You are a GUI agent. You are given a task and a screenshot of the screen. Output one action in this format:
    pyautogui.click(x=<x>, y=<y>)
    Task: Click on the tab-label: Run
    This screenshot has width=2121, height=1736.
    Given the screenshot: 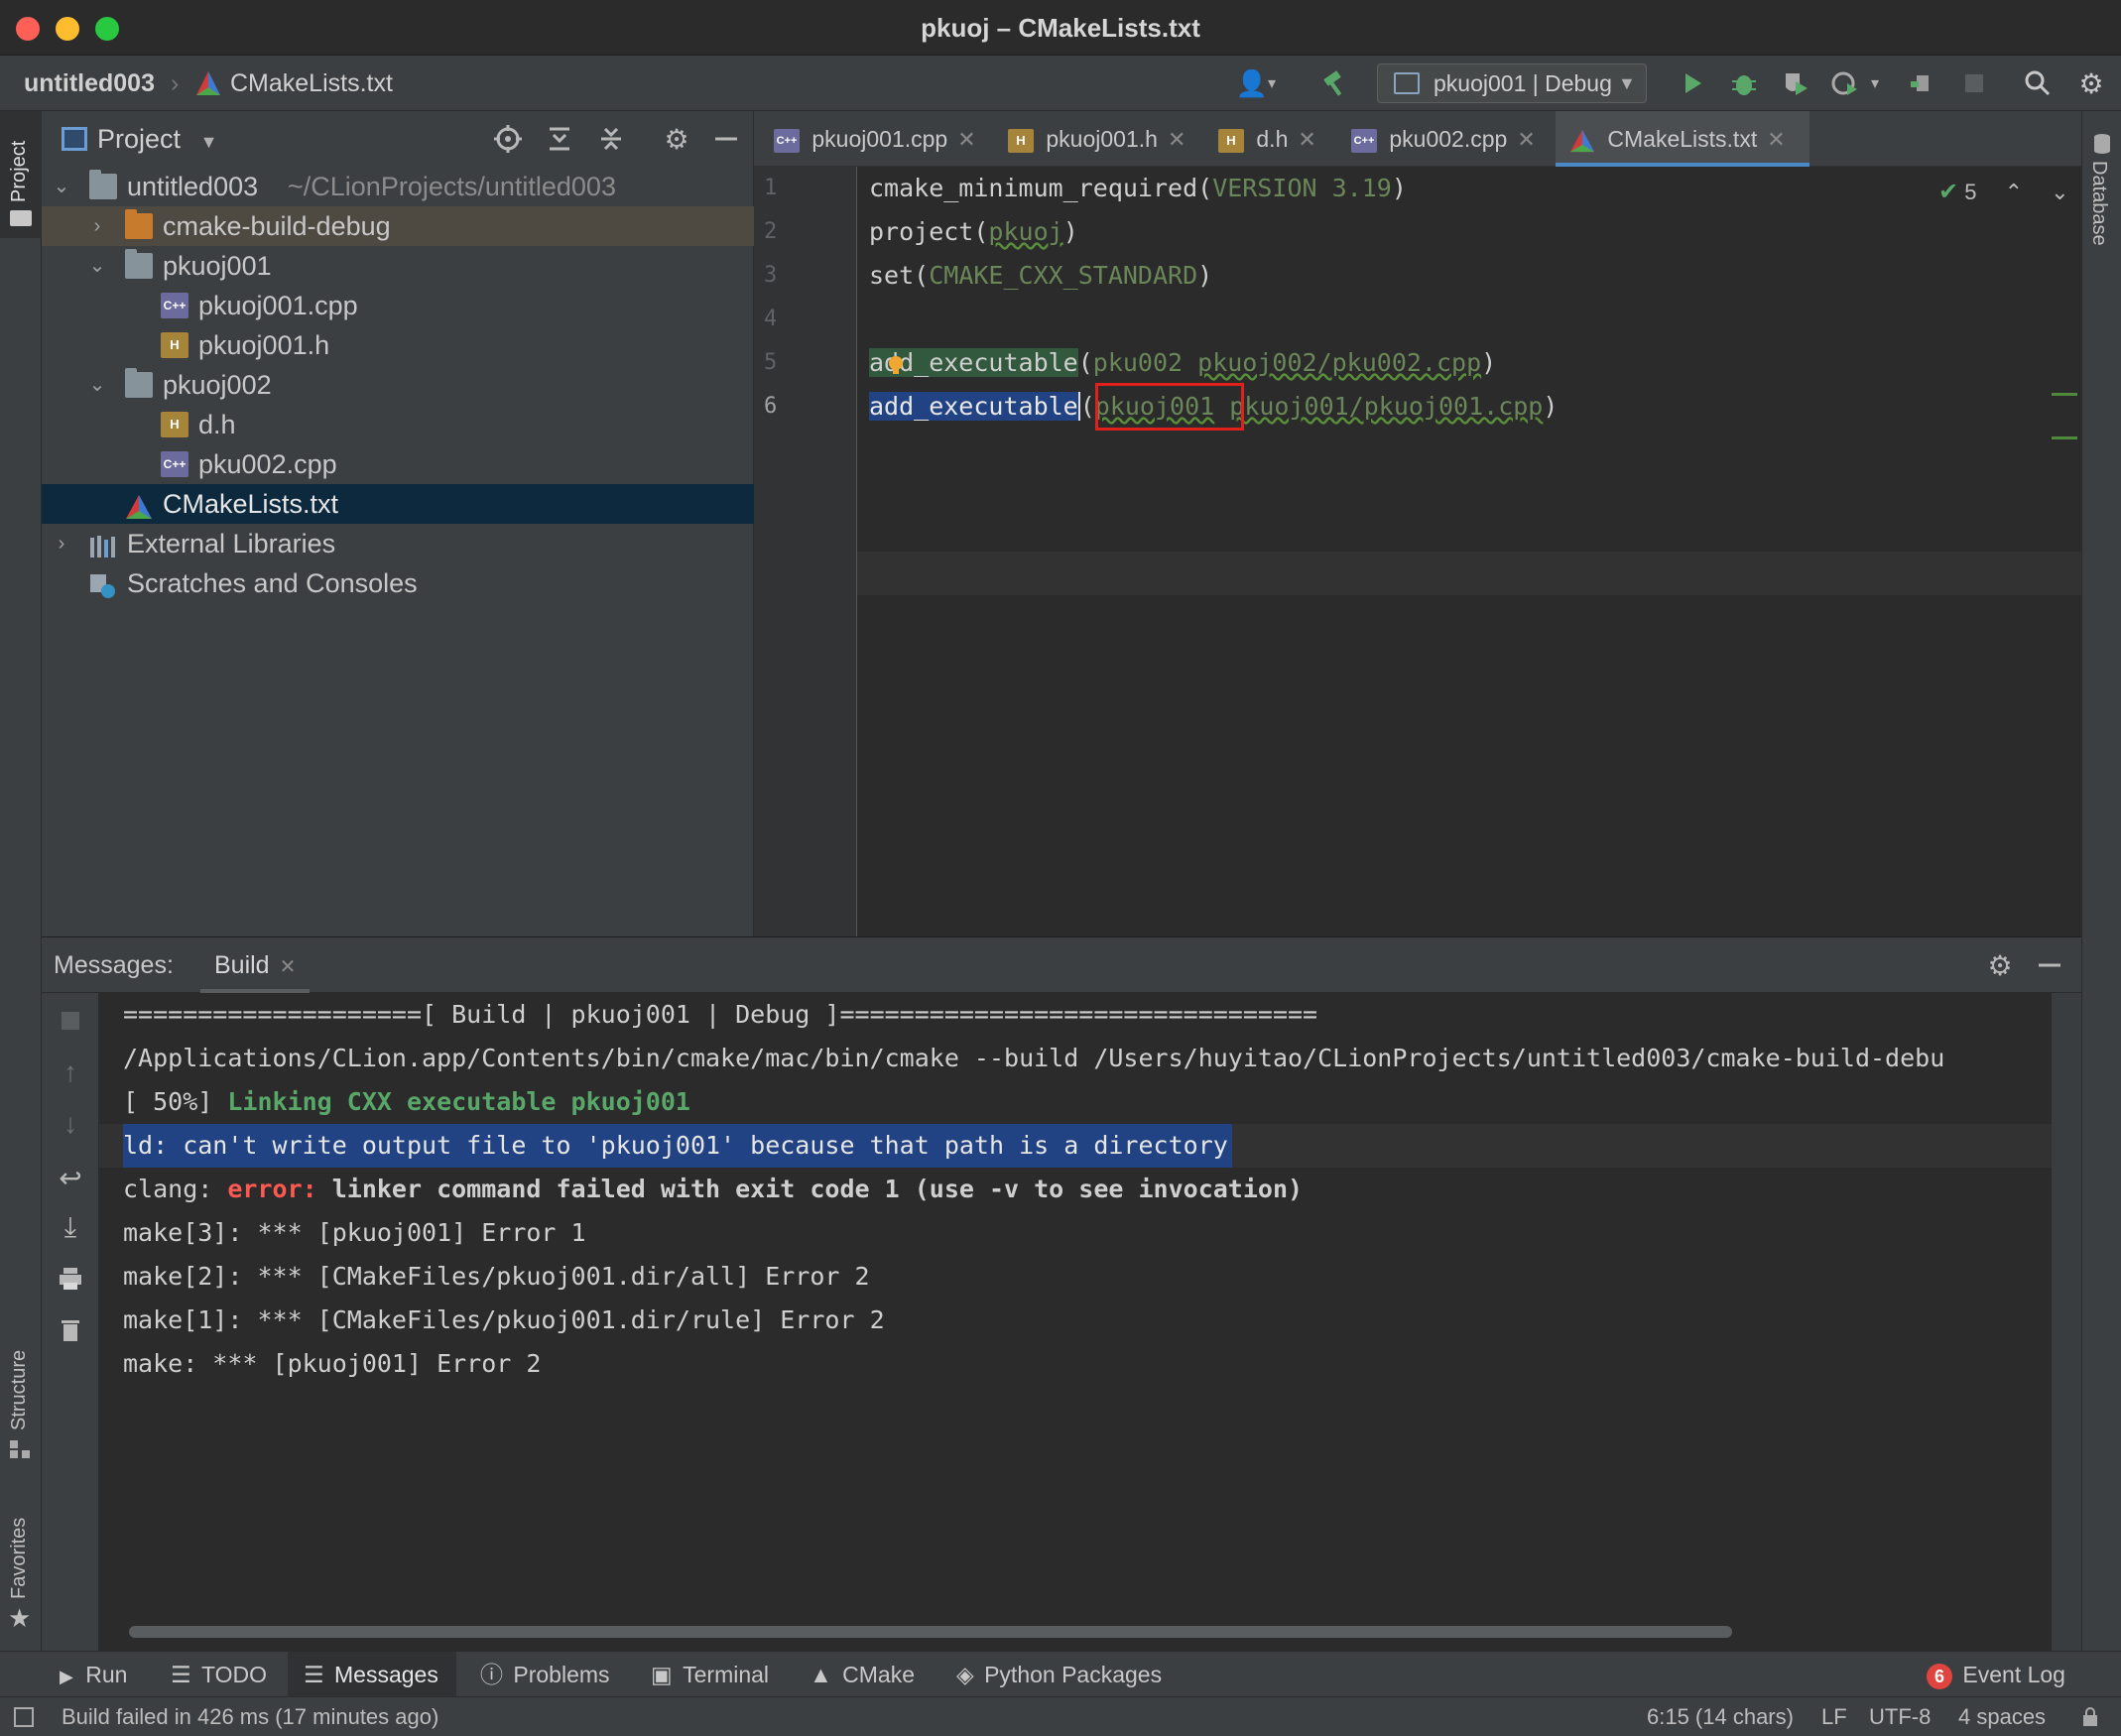 What is the action you would take?
    pyautogui.click(x=106, y=1674)
    